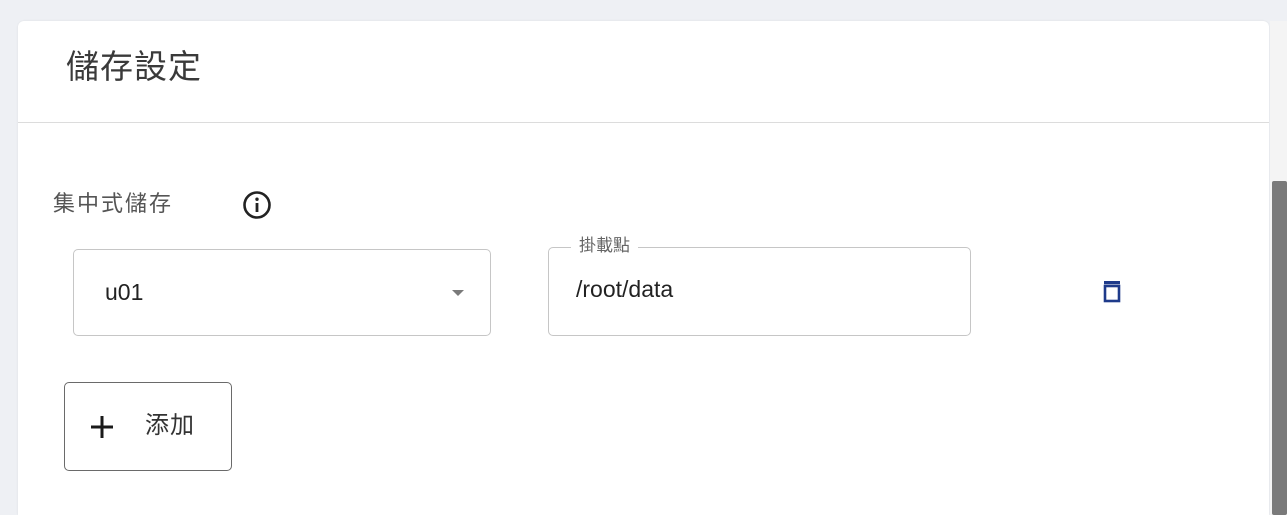 Image resolution: width=1287 pixels, height=515 pixels. I want to click on storage-select-value: u01, so click(124, 292).